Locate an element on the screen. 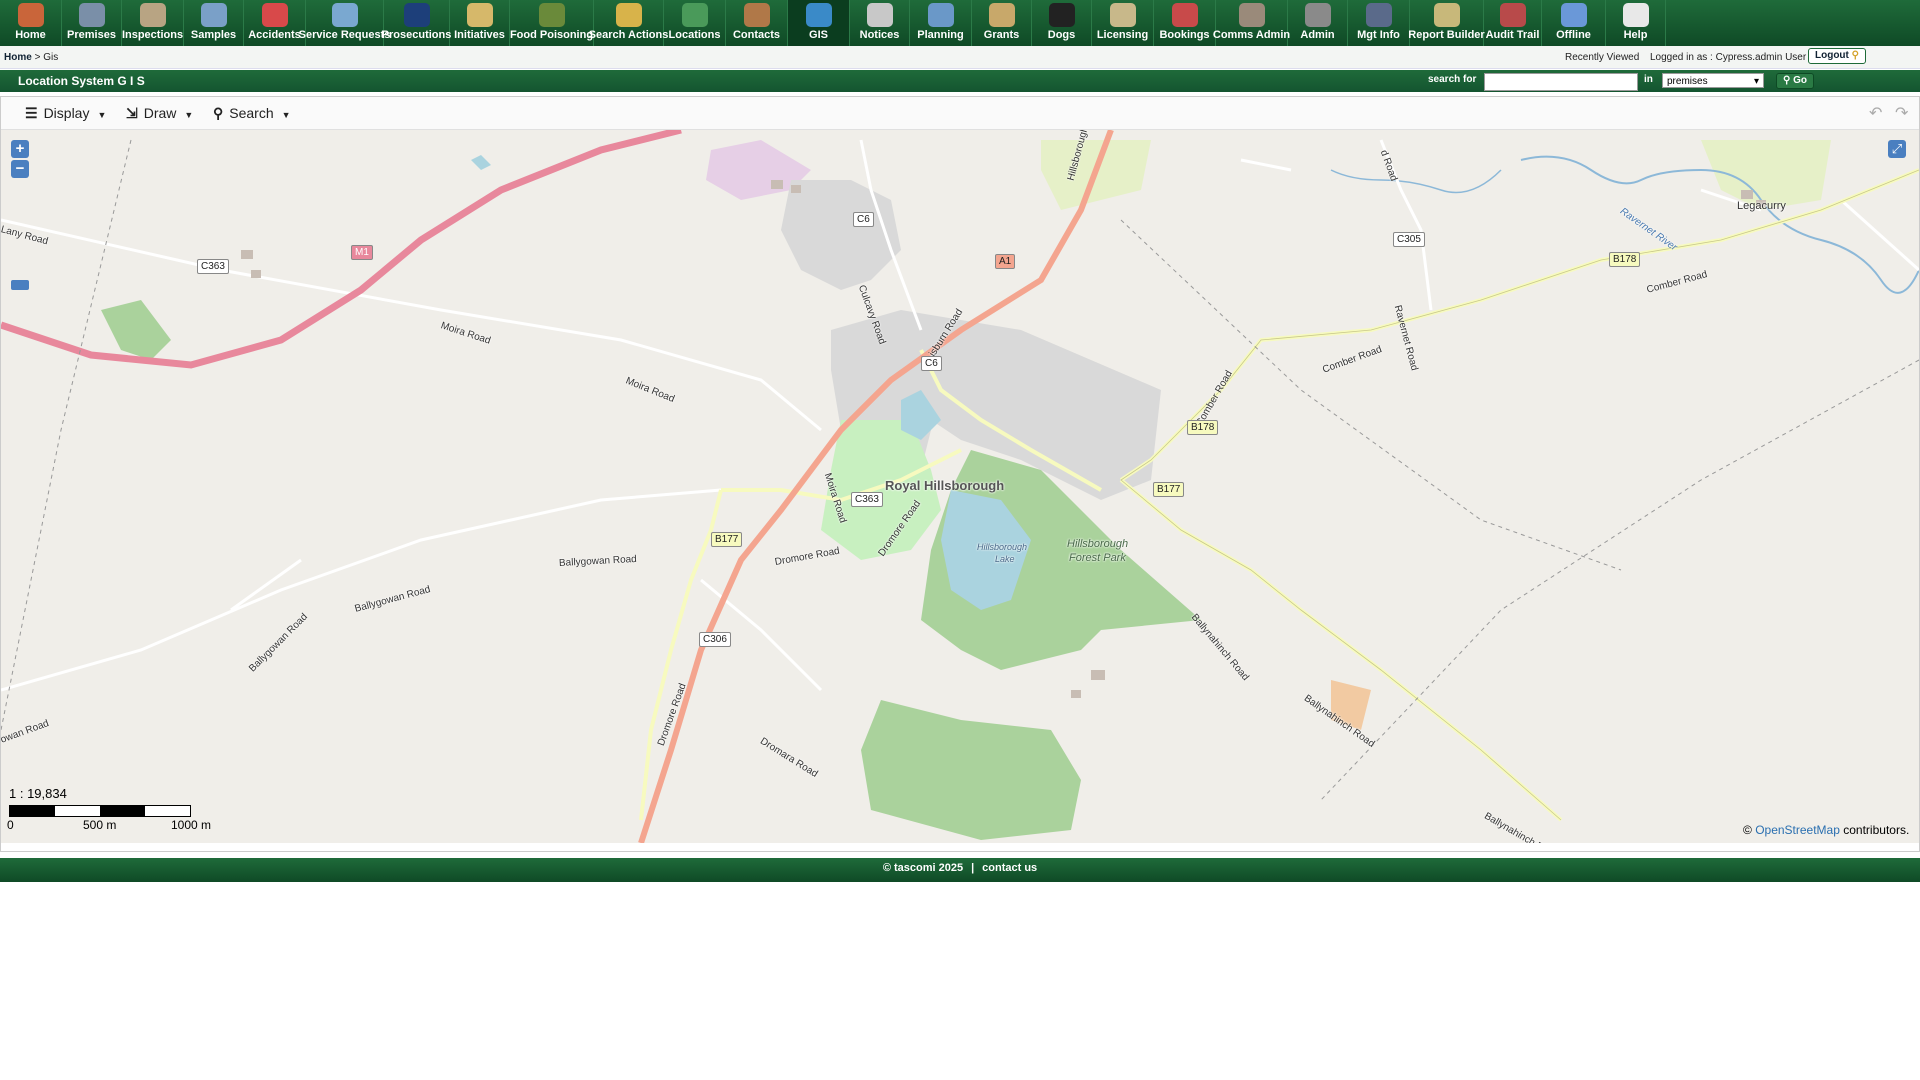  undo-icon: ↶ is located at coordinates (1875, 113).